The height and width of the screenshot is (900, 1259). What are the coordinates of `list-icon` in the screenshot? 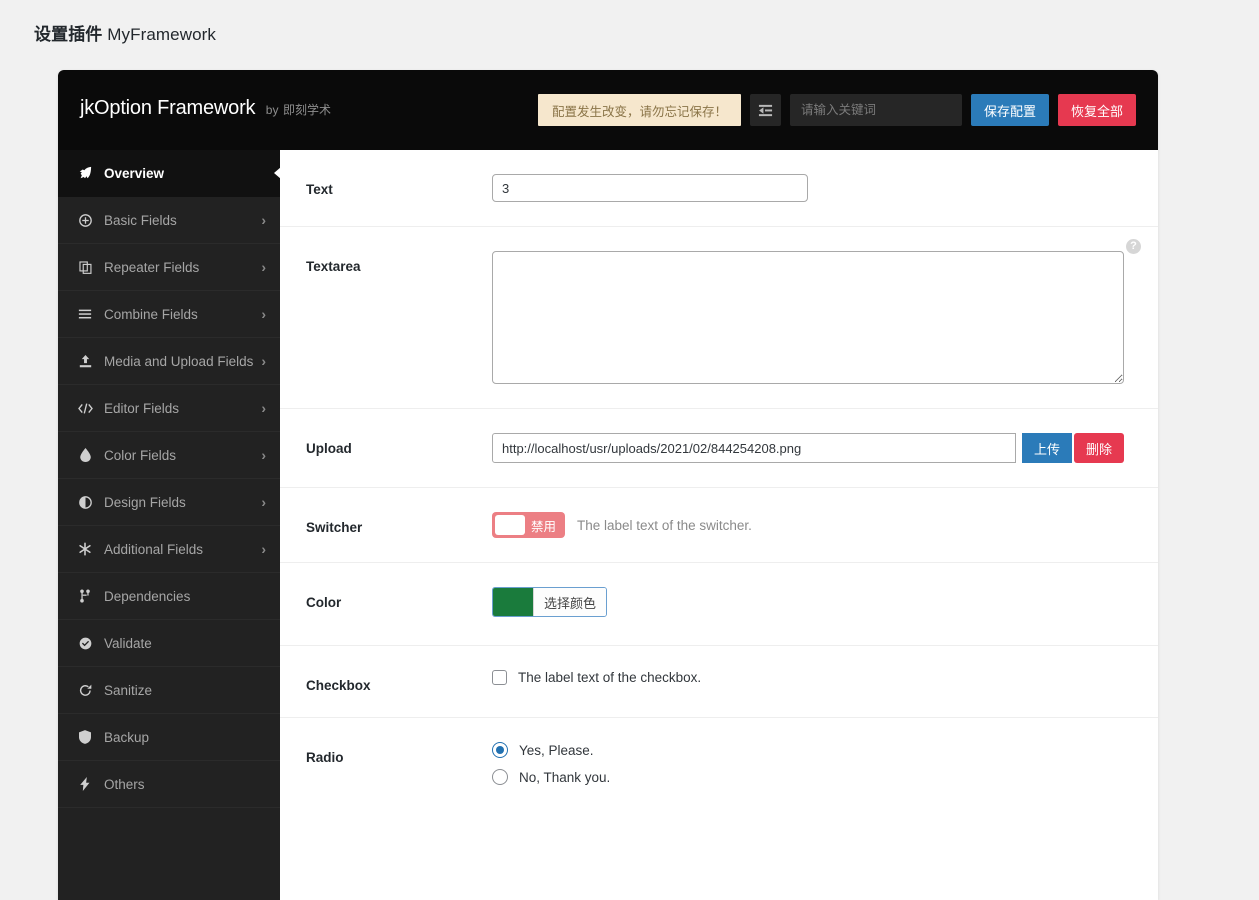 It's located at (85, 314).